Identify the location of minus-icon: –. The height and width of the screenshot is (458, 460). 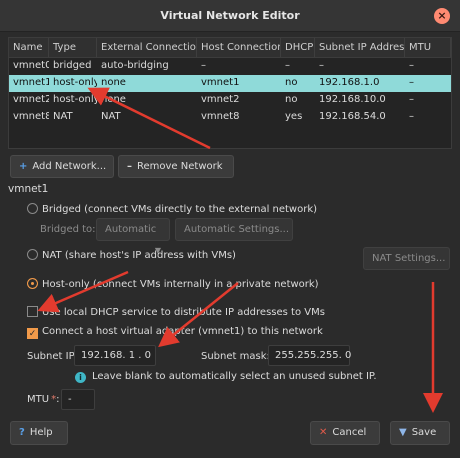
(129, 166).